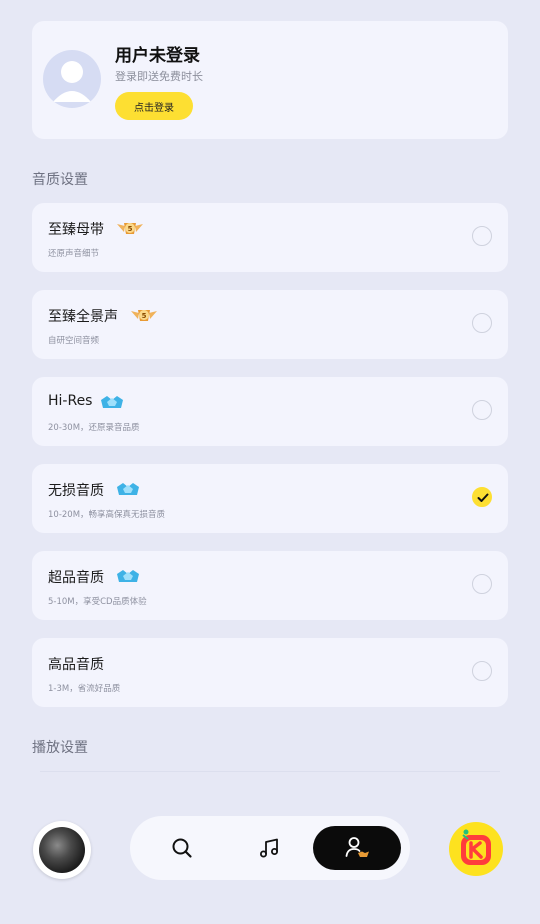  I want to click on nav-profile-button, so click(357, 848).